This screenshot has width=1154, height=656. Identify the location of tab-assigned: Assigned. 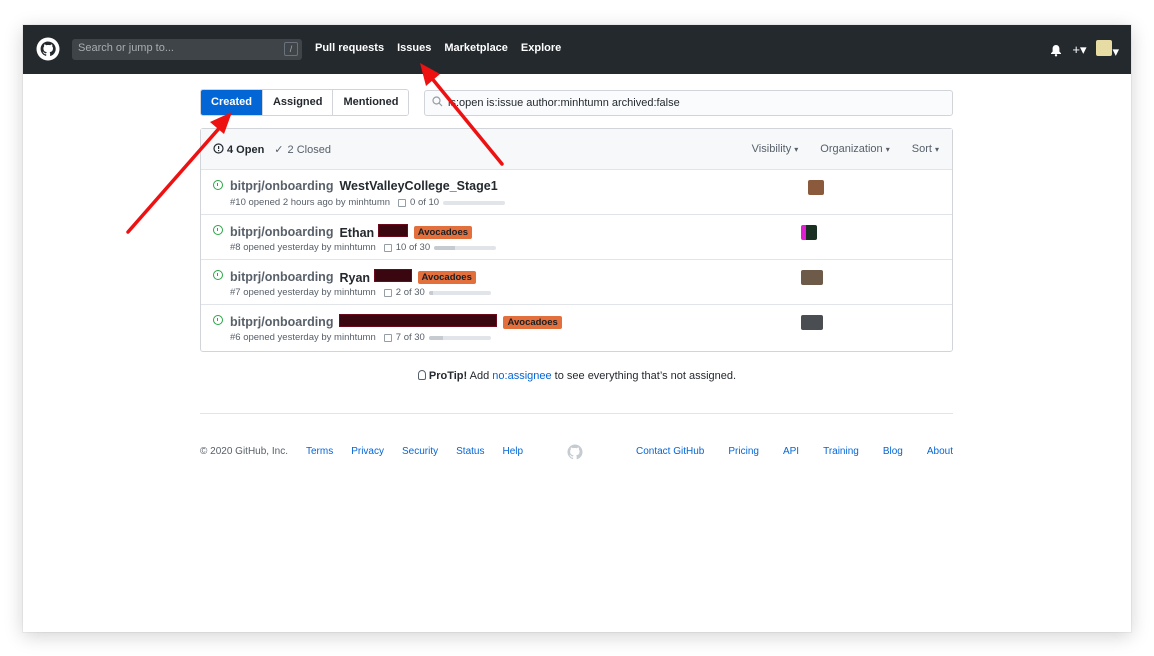
(297, 102).